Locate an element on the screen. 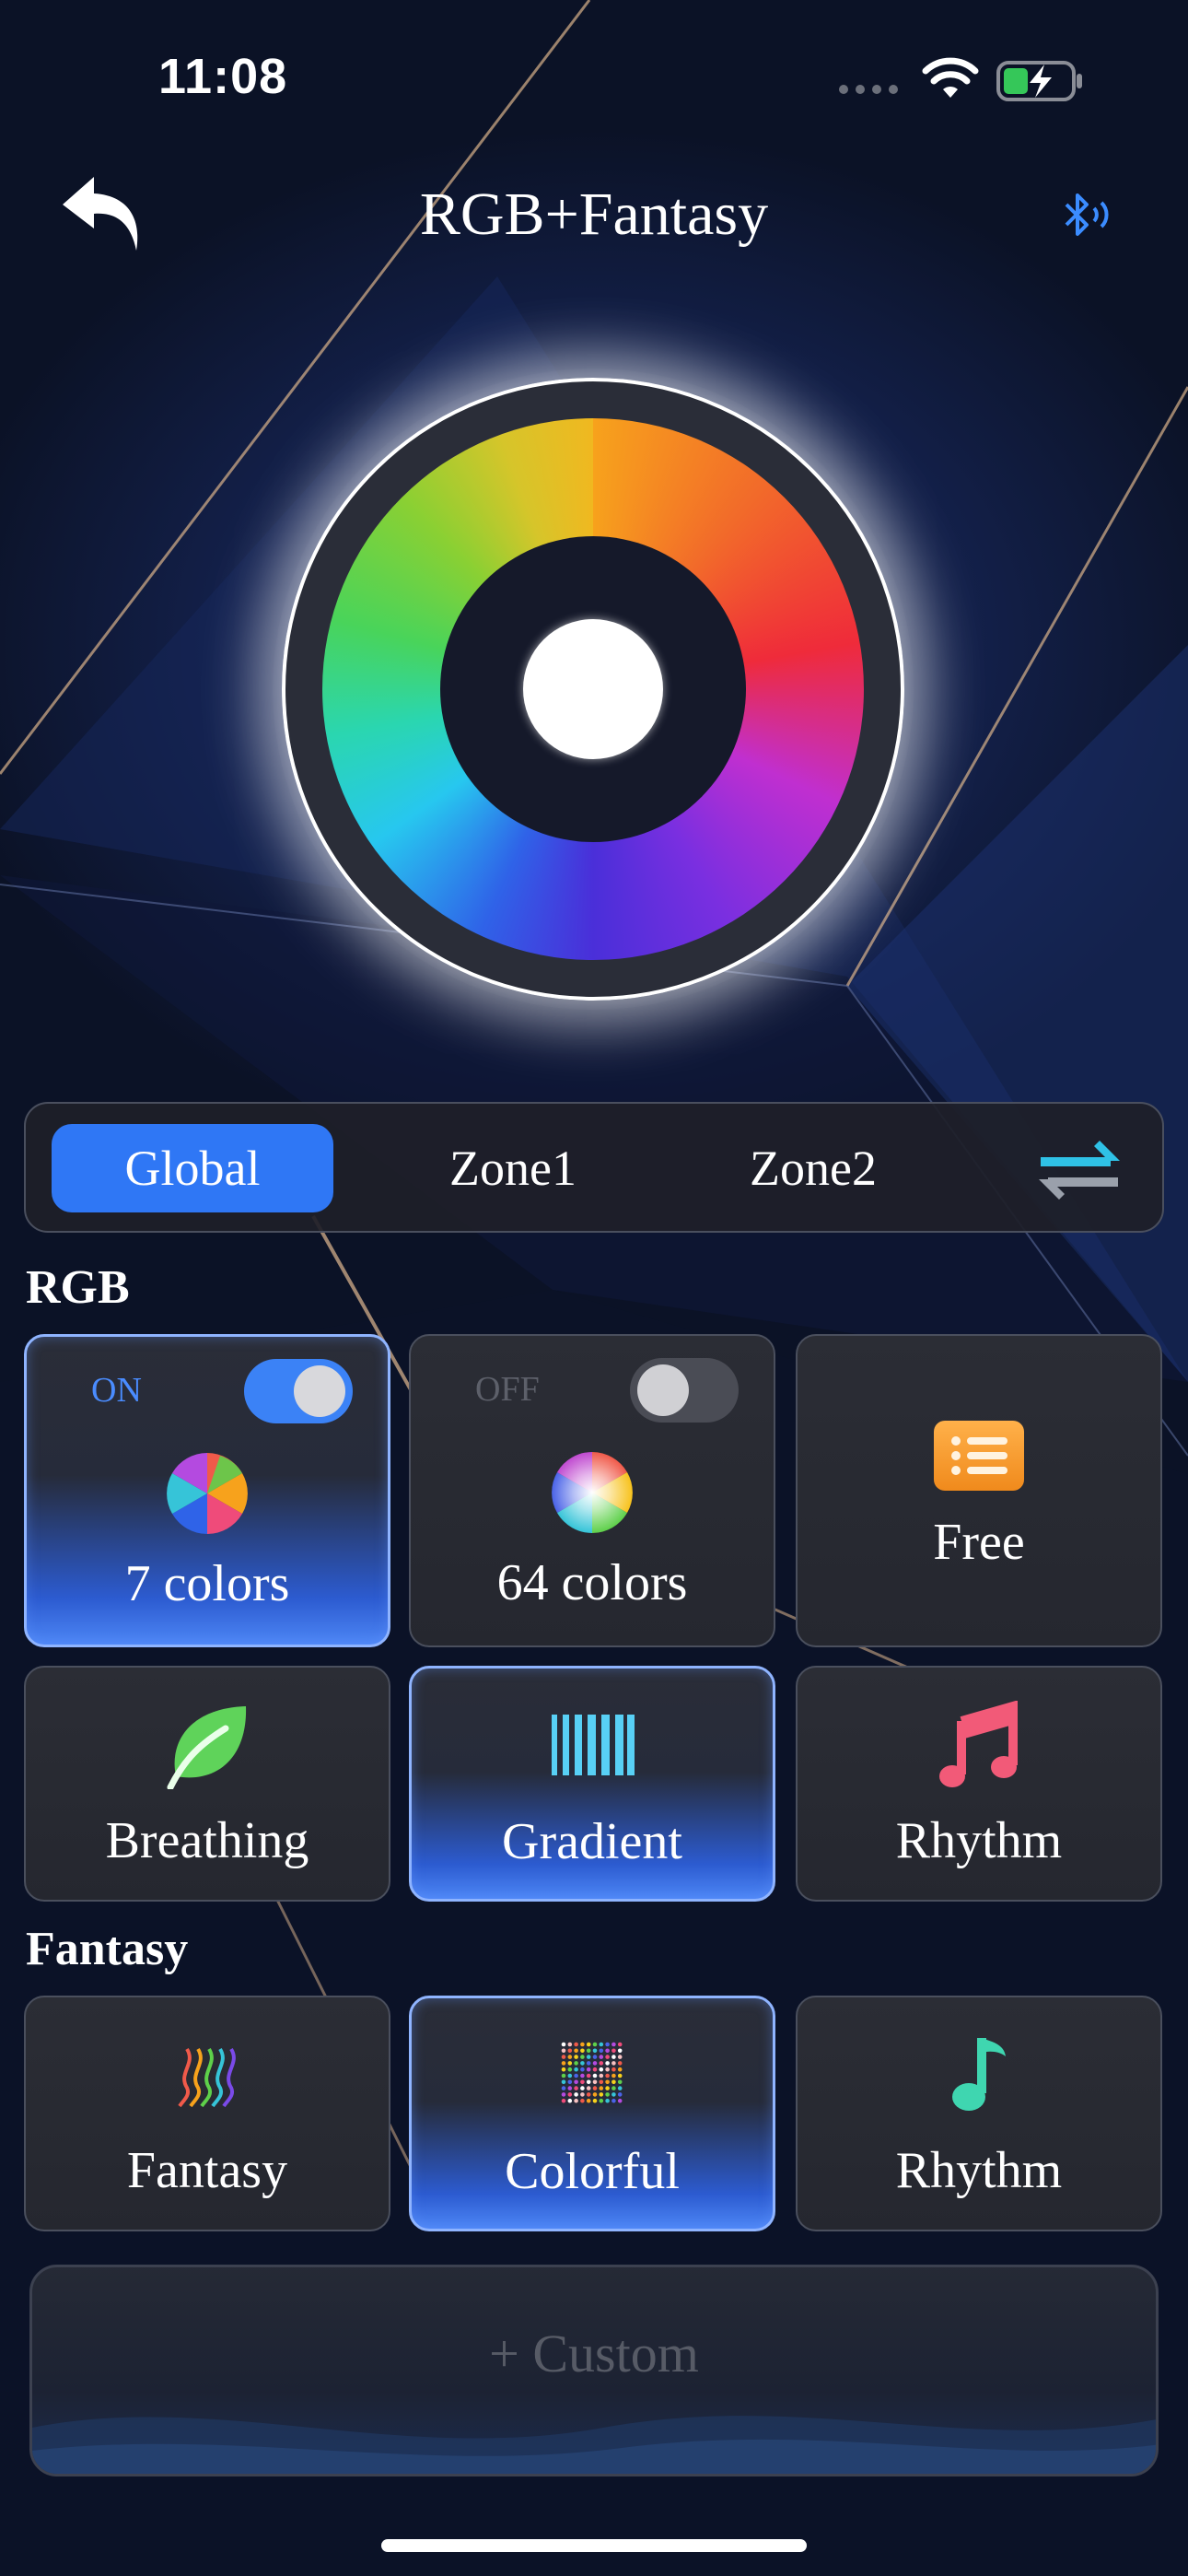  fantasy-section-label: Fantasy is located at coordinates (107, 1949).